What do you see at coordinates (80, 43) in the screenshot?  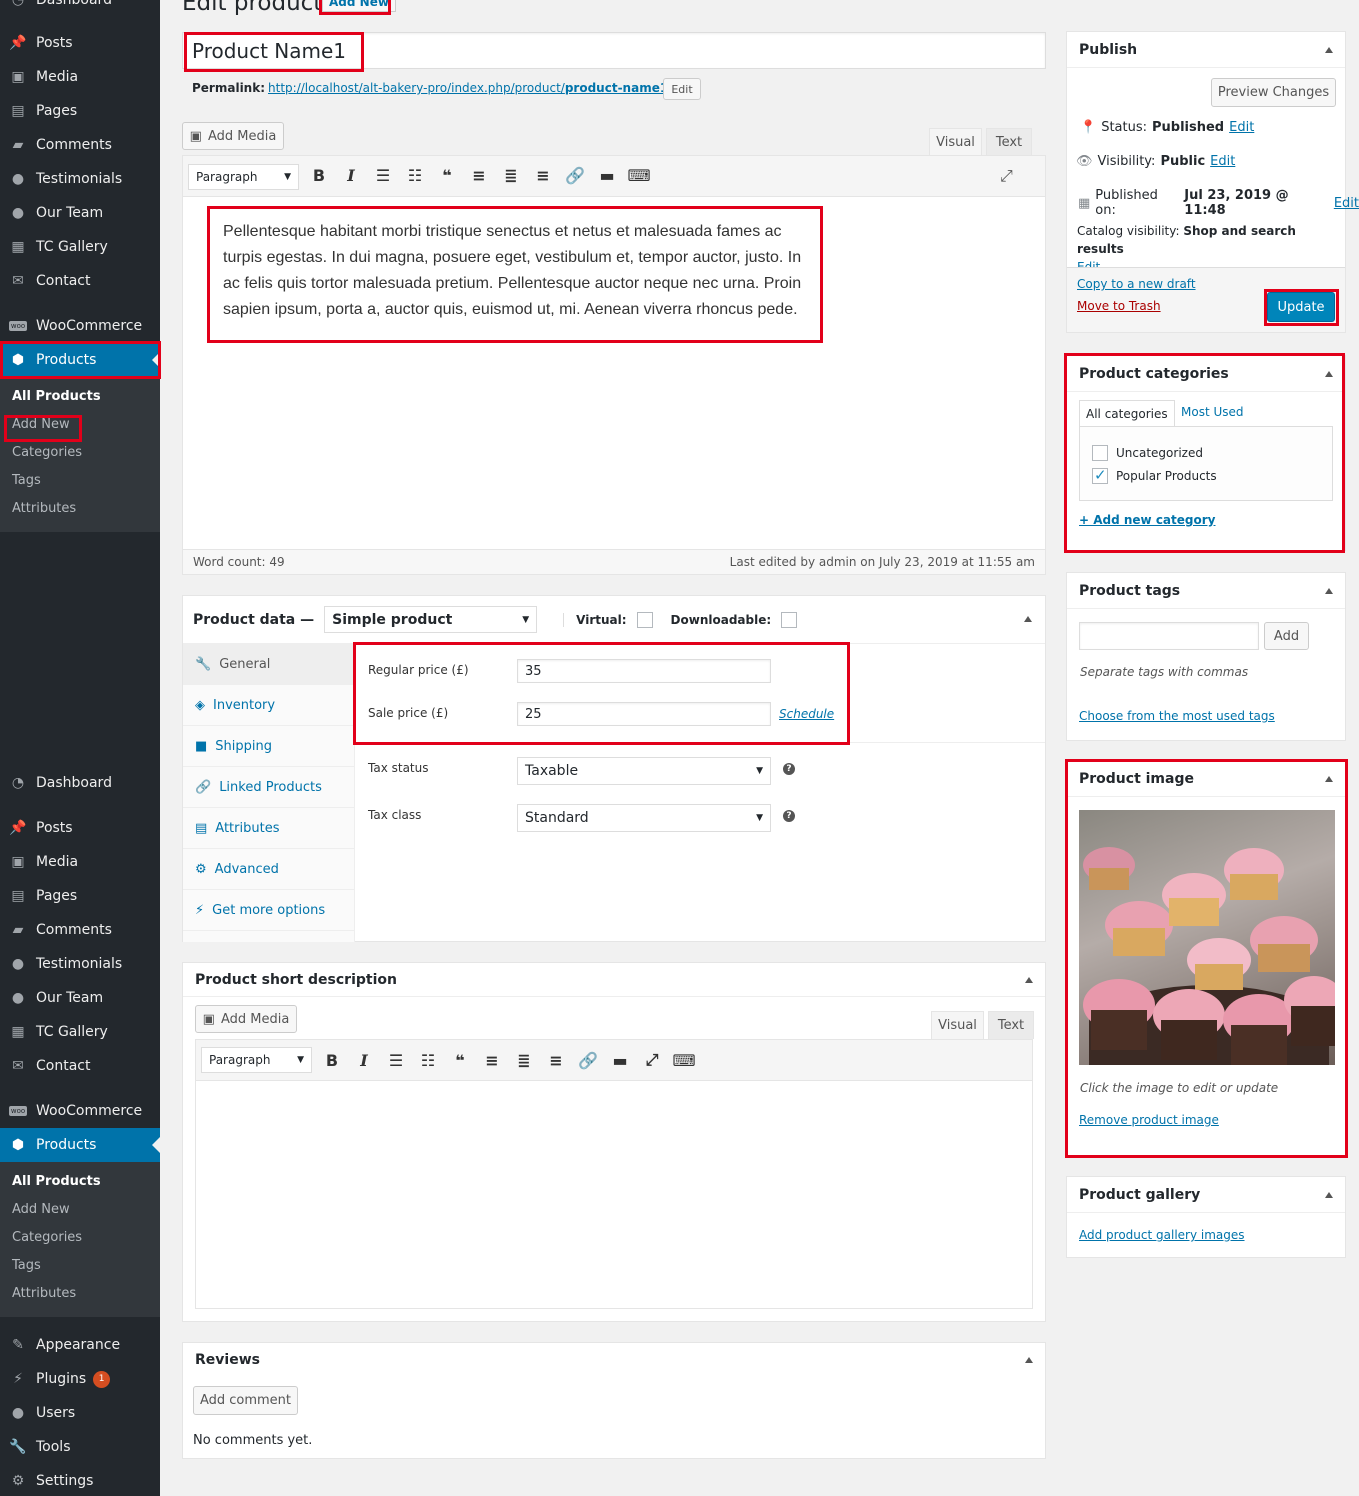 I see `menu-posts: 📌 Posts` at bounding box center [80, 43].